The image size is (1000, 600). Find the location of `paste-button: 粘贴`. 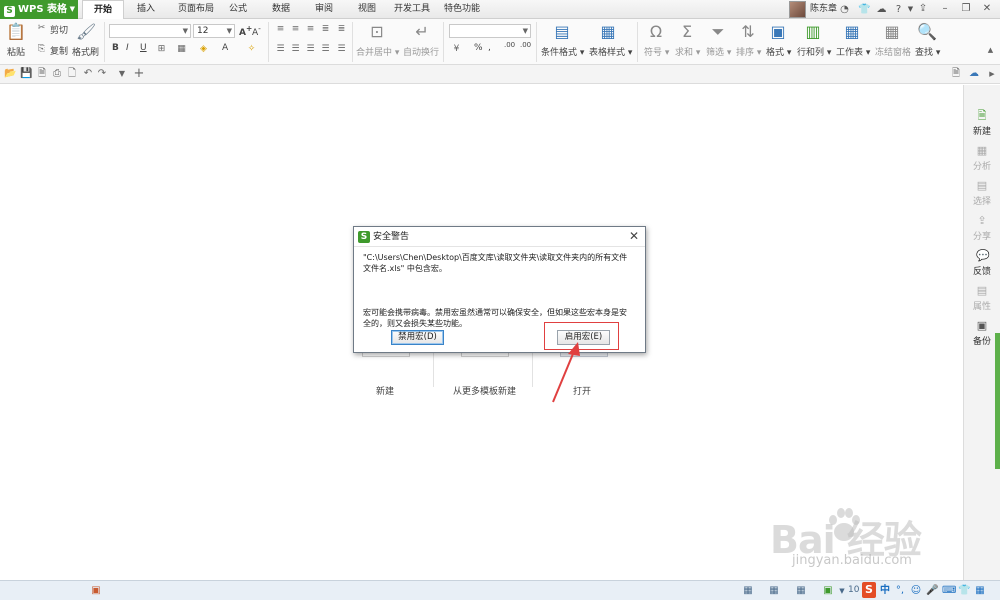

paste-button: 粘贴 is located at coordinates (16, 51).